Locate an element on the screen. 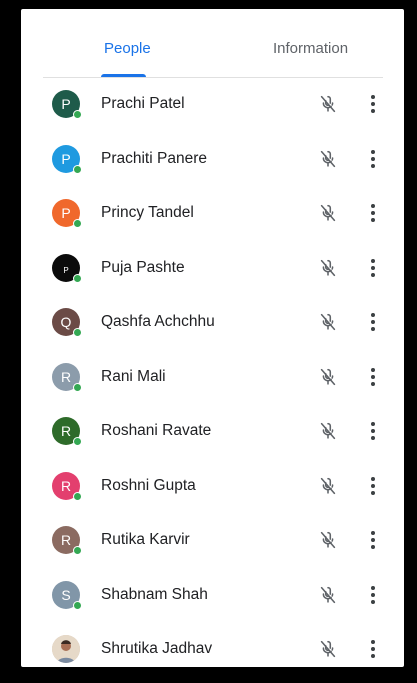 The height and width of the screenshot is (683, 417). participant-row: R Roshani Ravate is located at coordinates (212, 432).